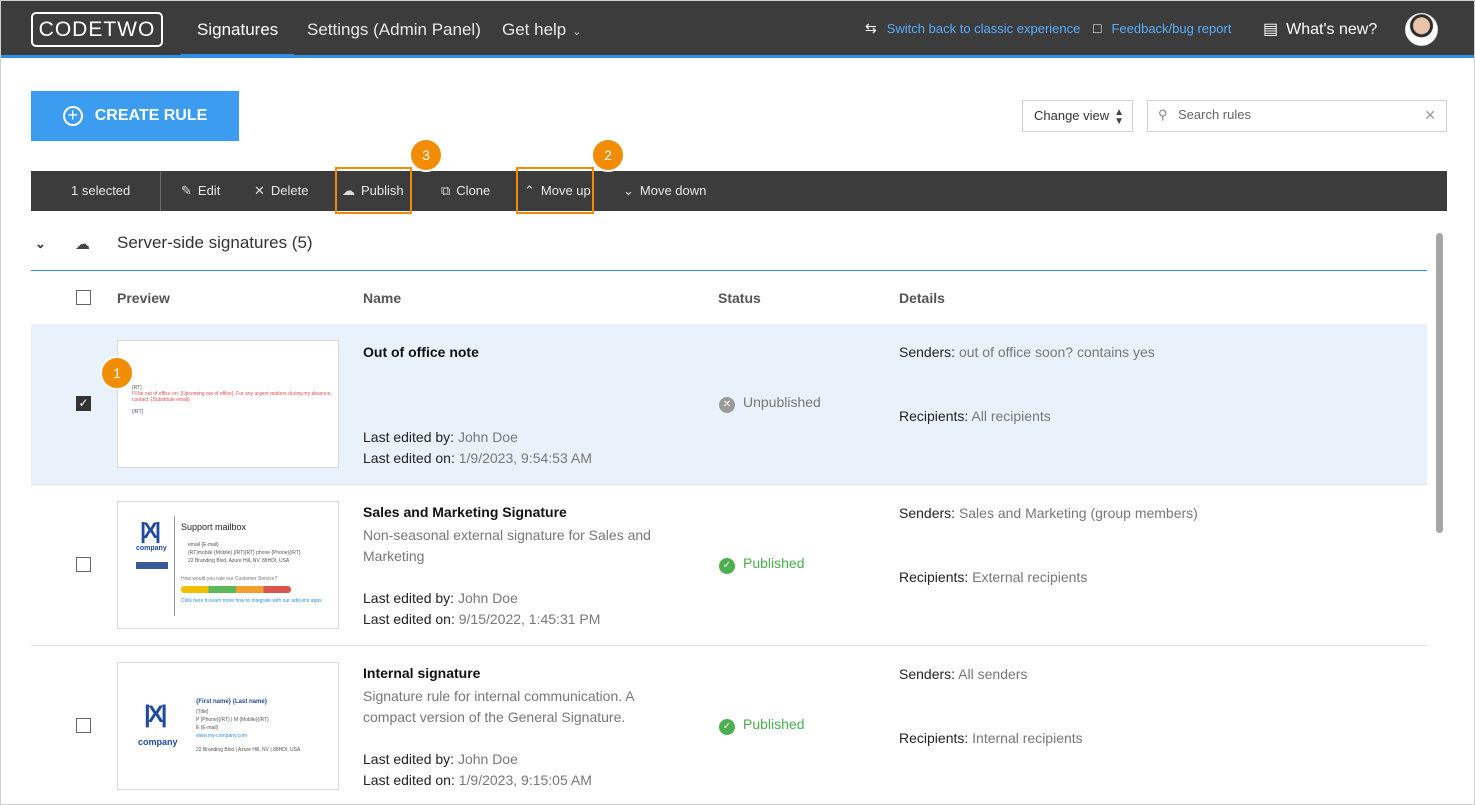 This screenshot has width=1475, height=805. What do you see at coordinates (525, 780) in the screenshot?
I see `last-edited-on-value: 1/9/2023, 9:15:05 AM` at bounding box center [525, 780].